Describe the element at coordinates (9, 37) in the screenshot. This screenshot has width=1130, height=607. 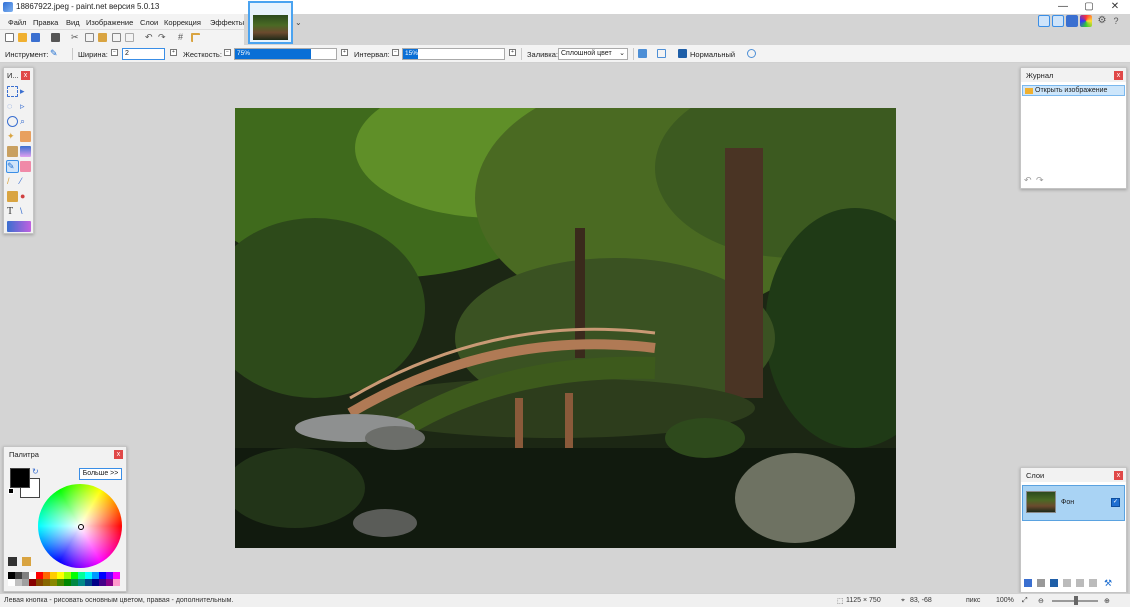
I see `new-icon` at that location.